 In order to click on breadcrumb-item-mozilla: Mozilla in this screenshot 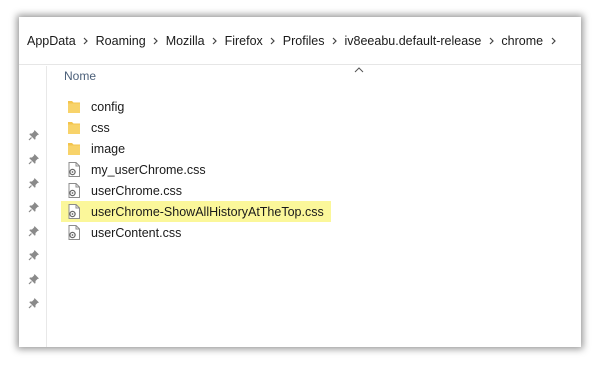, I will do `click(185, 41)`.